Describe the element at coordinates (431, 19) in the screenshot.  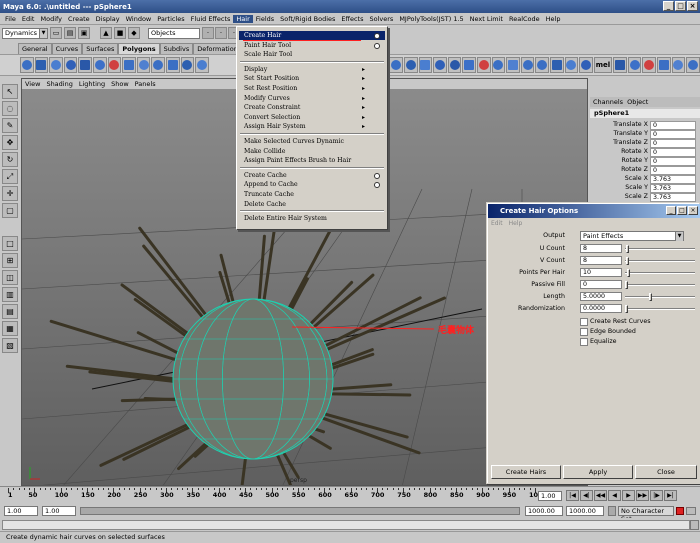
I see `menu-mjpolytools-jst-1-5: MJPolyTools(JST) 1.5` at that location.